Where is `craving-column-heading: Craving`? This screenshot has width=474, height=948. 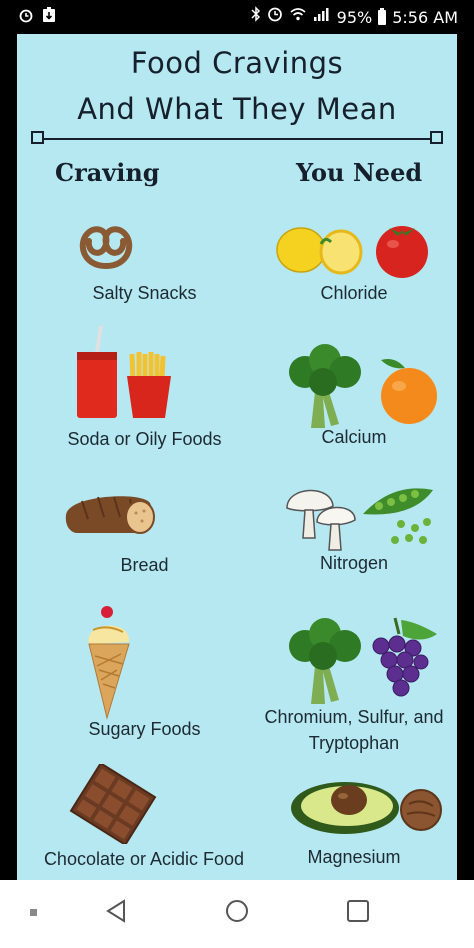
craving-column-heading: Craving is located at coordinates (107, 172).